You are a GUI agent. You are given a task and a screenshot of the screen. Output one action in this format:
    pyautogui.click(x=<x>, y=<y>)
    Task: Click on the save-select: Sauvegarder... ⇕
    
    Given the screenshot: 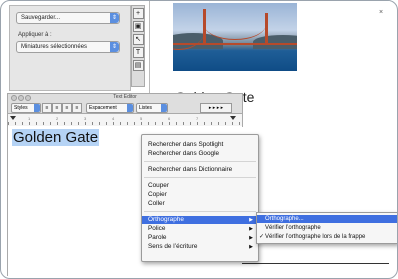 What is the action you would take?
    pyautogui.click(x=68, y=18)
    